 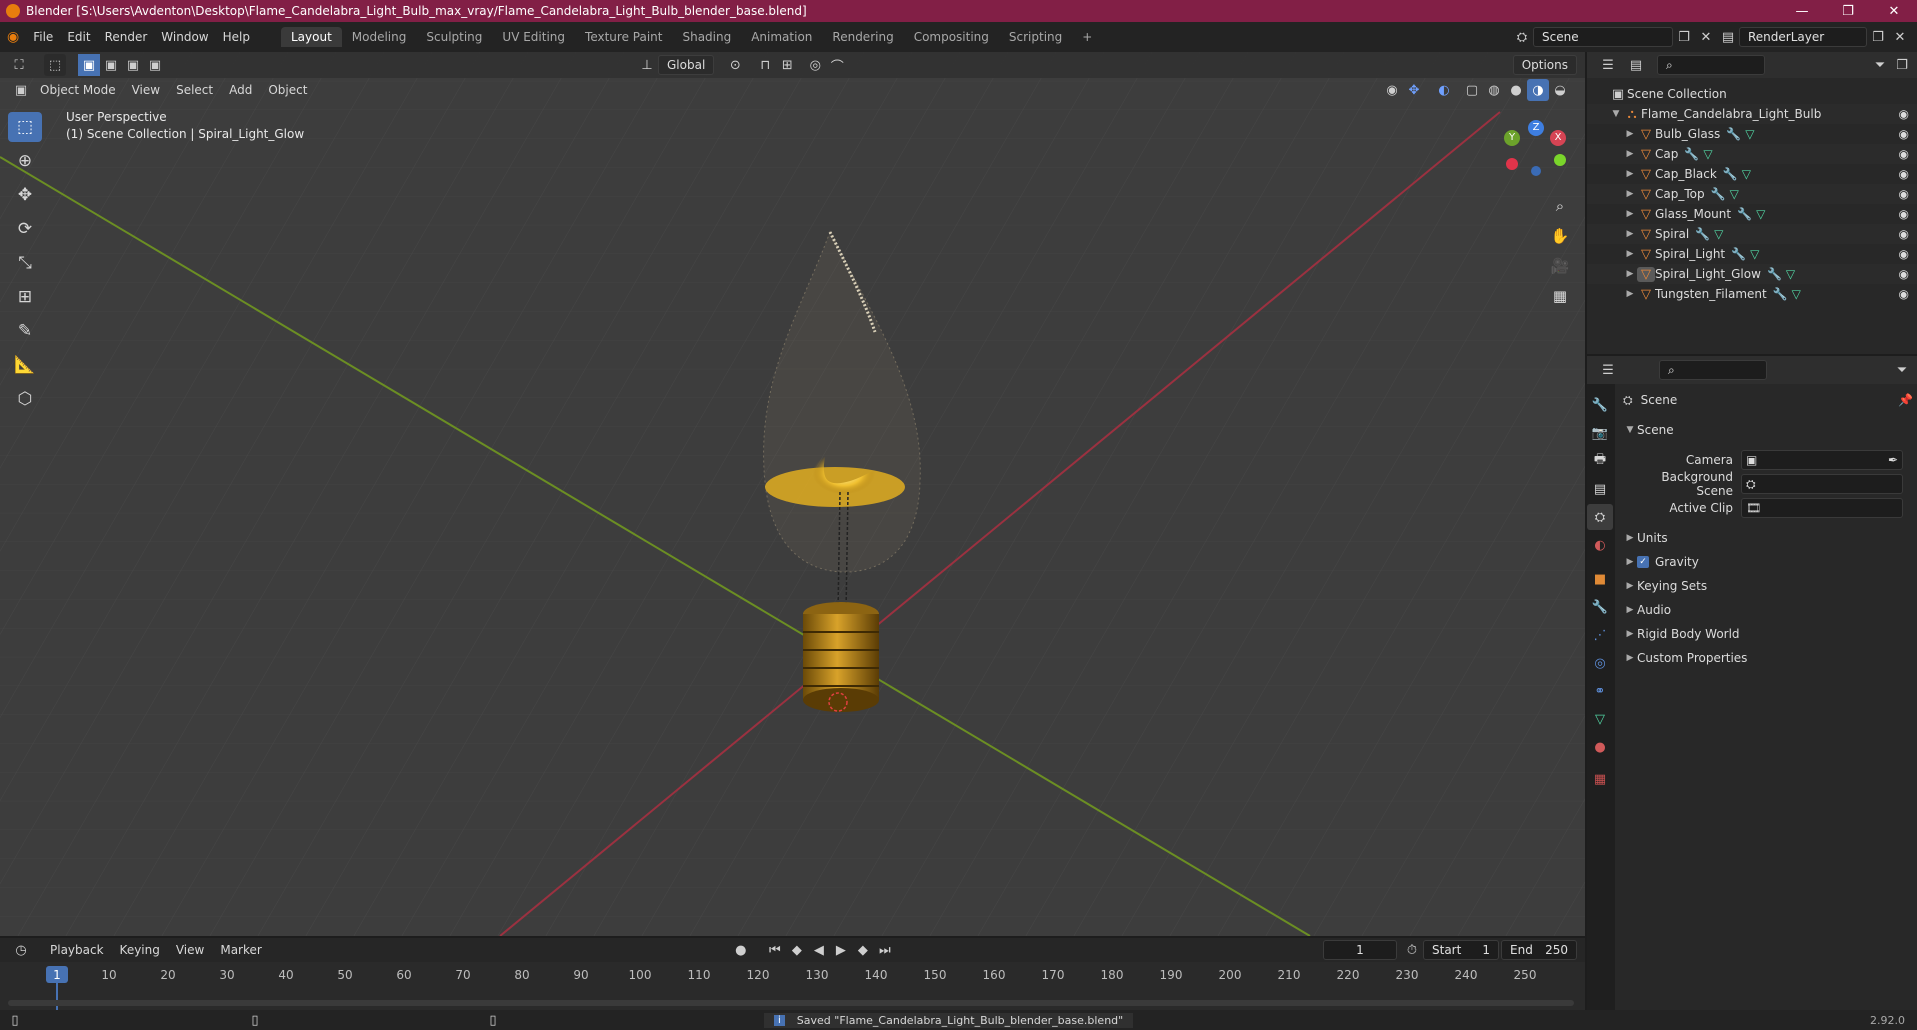 What do you see at coordinates (1536, 128) in the screenshot?
I see `gizmo-z-axis: Z` at bounding box center [1536, 128].